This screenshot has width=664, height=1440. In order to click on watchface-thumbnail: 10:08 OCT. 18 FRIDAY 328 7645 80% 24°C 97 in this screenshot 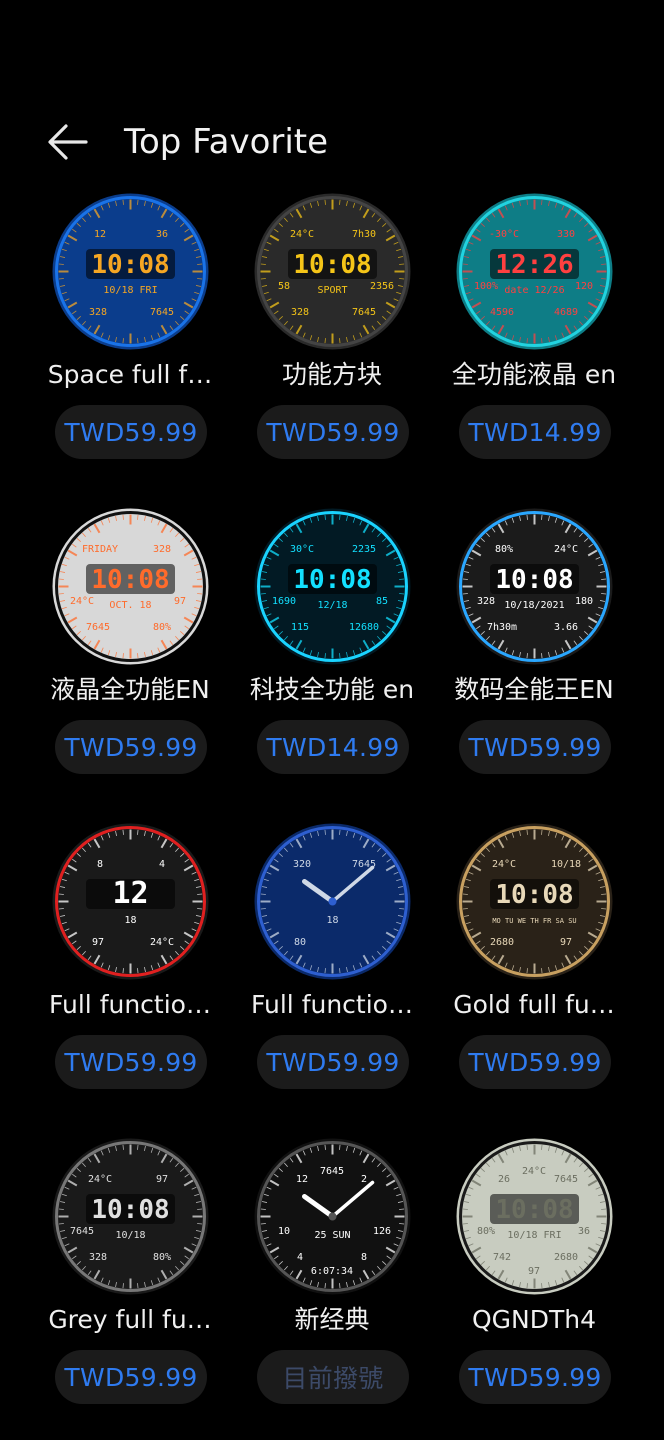, I will do `click(130, 586)`.